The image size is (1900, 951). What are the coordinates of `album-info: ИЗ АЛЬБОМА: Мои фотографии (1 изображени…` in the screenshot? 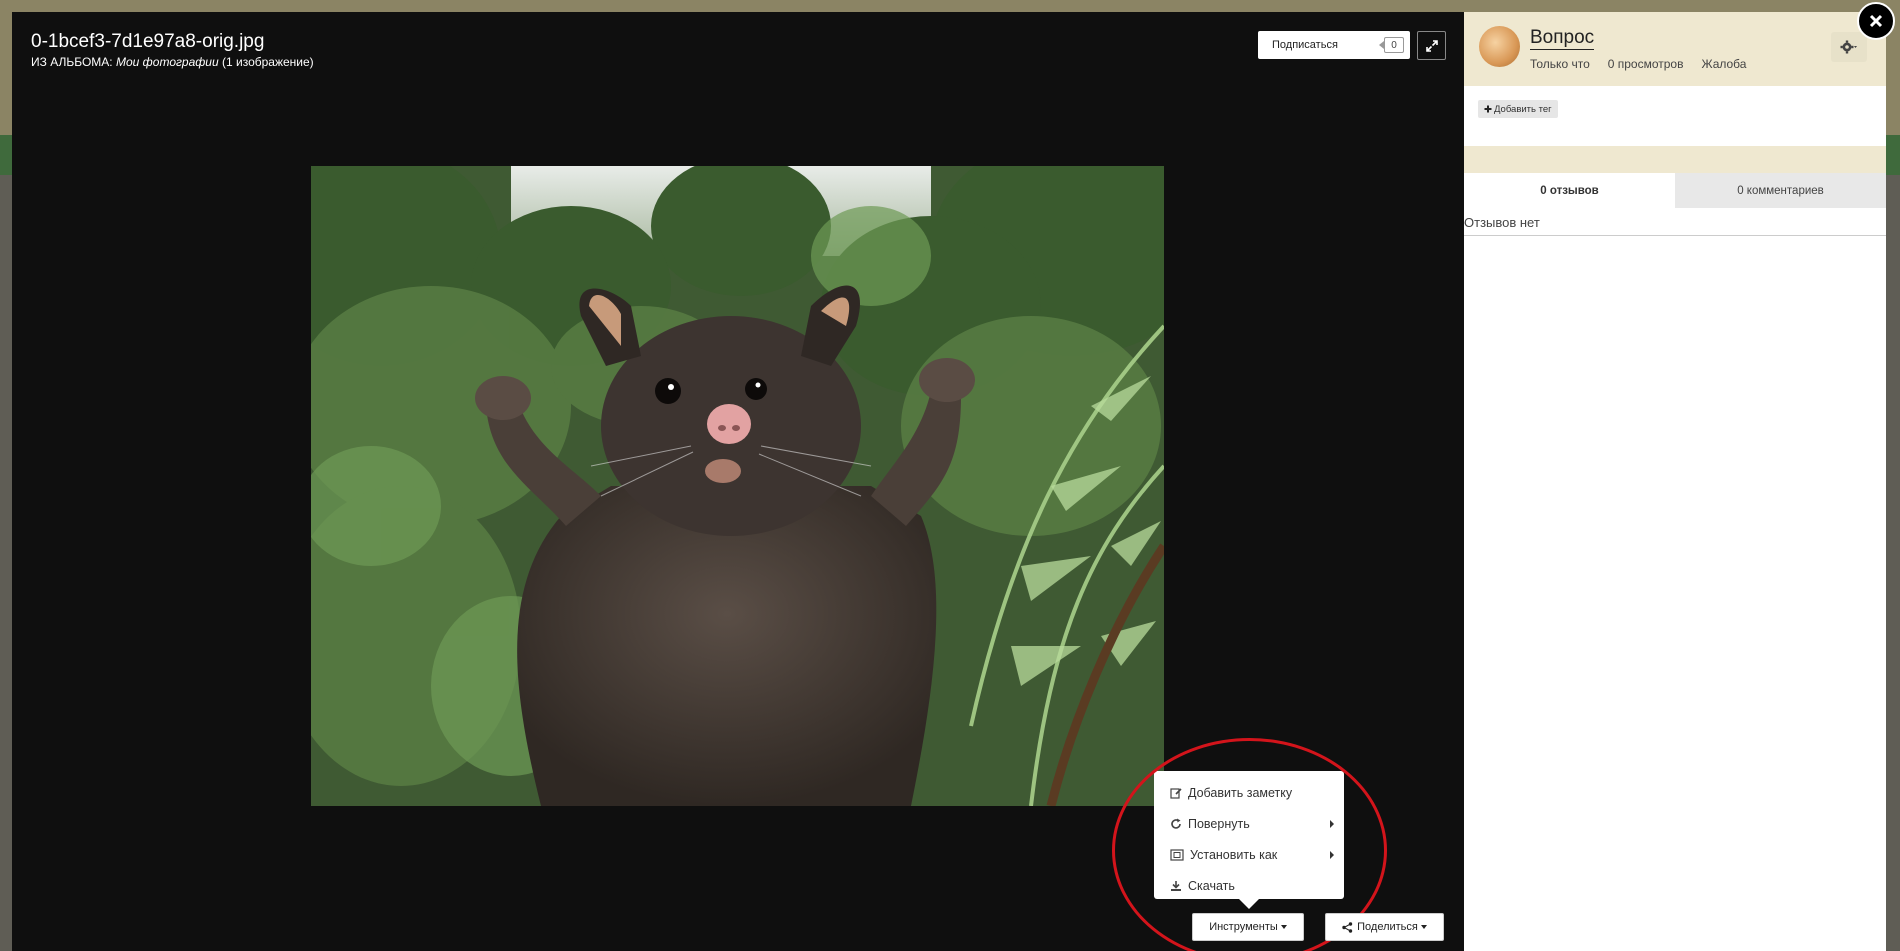 It's located at (172, 62).